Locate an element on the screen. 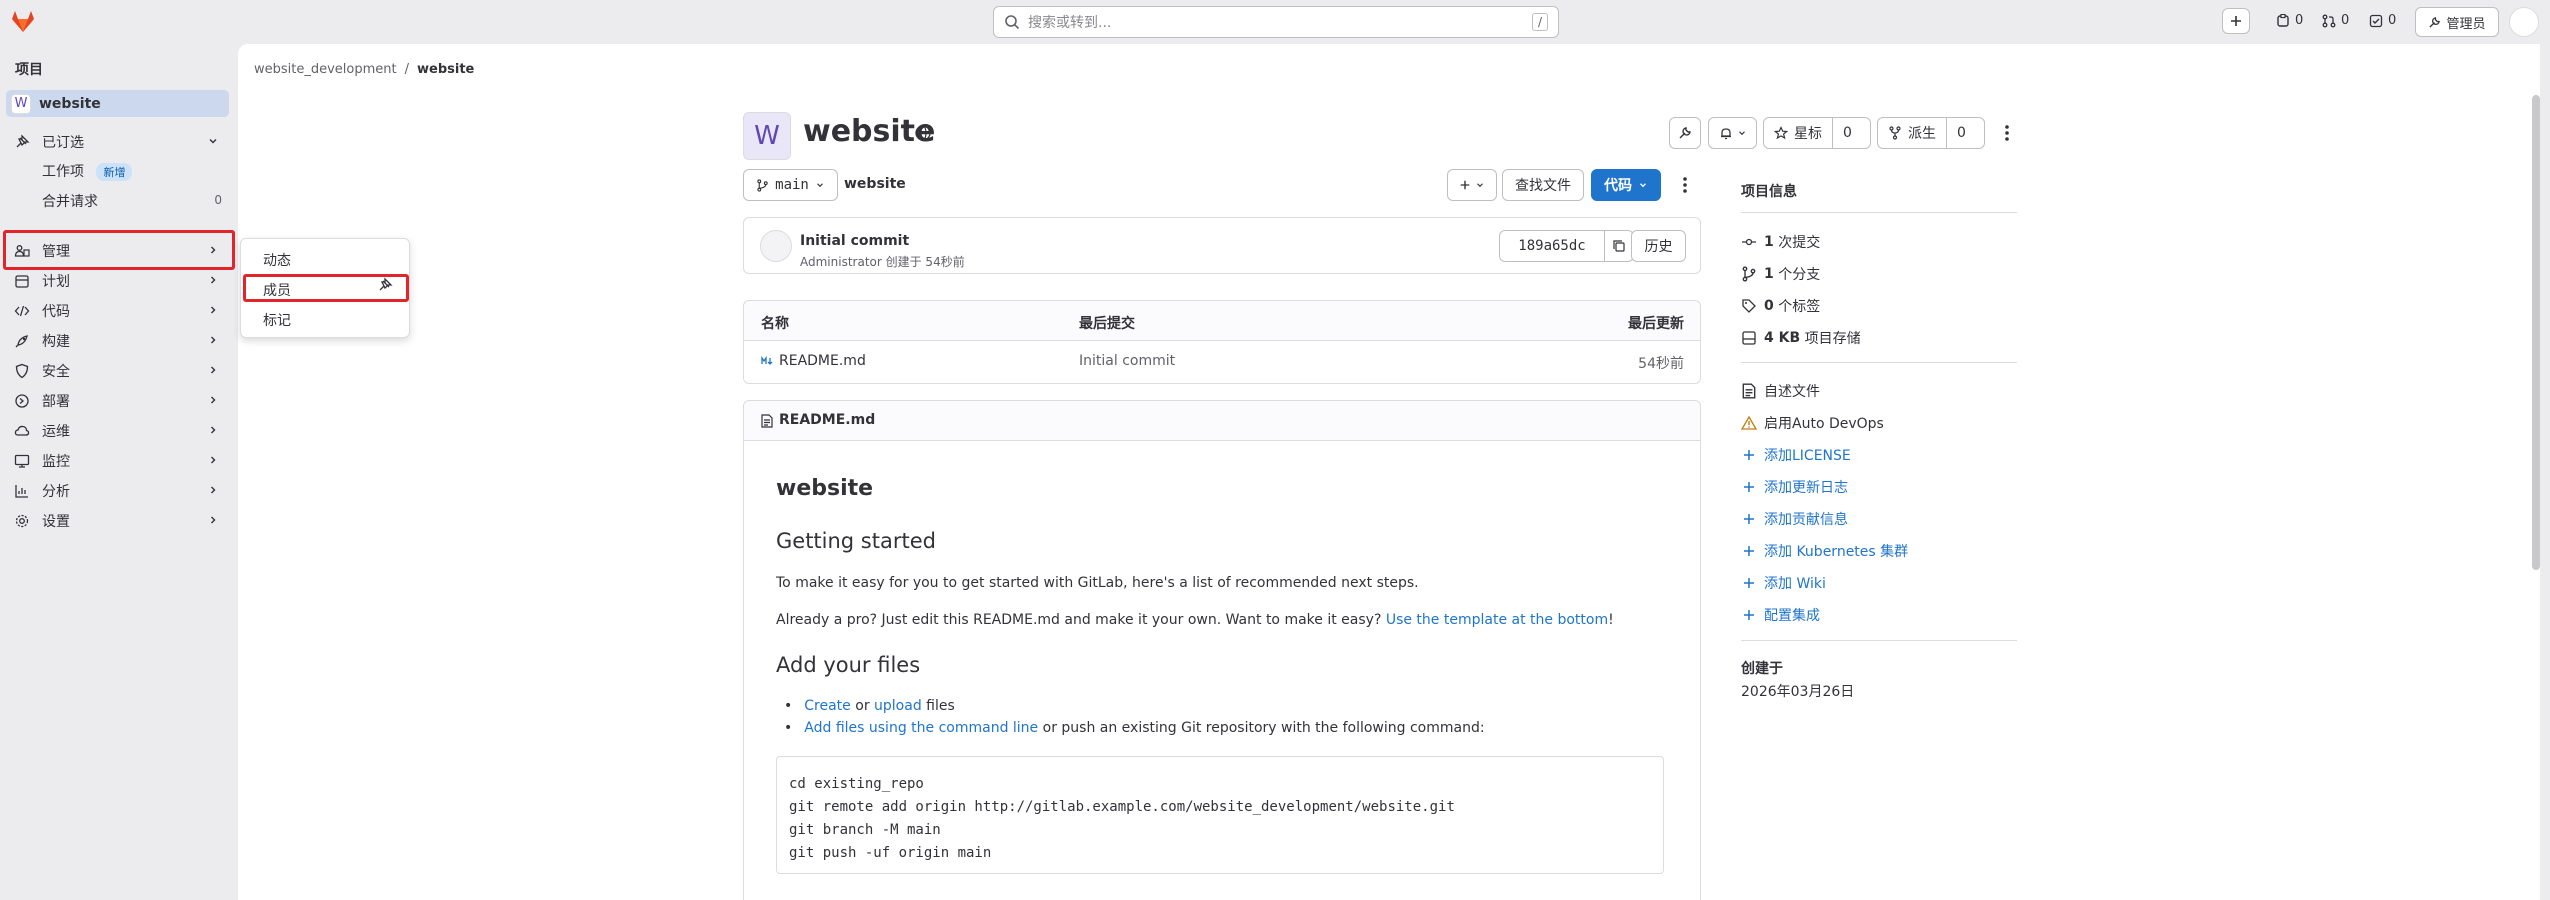 Image resolution: width=2550 pixels, height=900 pixels. flyout-item-activity: 动态 is located at coordinates (277, 260).